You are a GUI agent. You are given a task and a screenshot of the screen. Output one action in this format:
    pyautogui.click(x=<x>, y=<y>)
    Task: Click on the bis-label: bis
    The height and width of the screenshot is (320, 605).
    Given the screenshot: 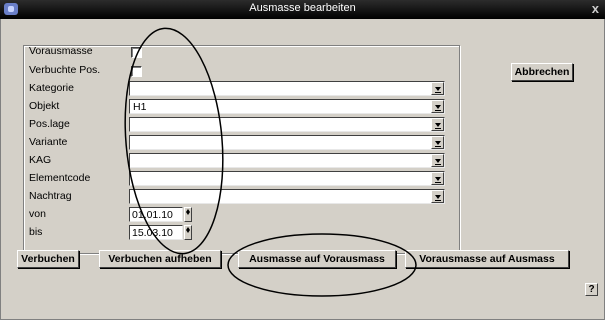 What is the action you would take?
    pyautogui.click(x=36, y=232)
    